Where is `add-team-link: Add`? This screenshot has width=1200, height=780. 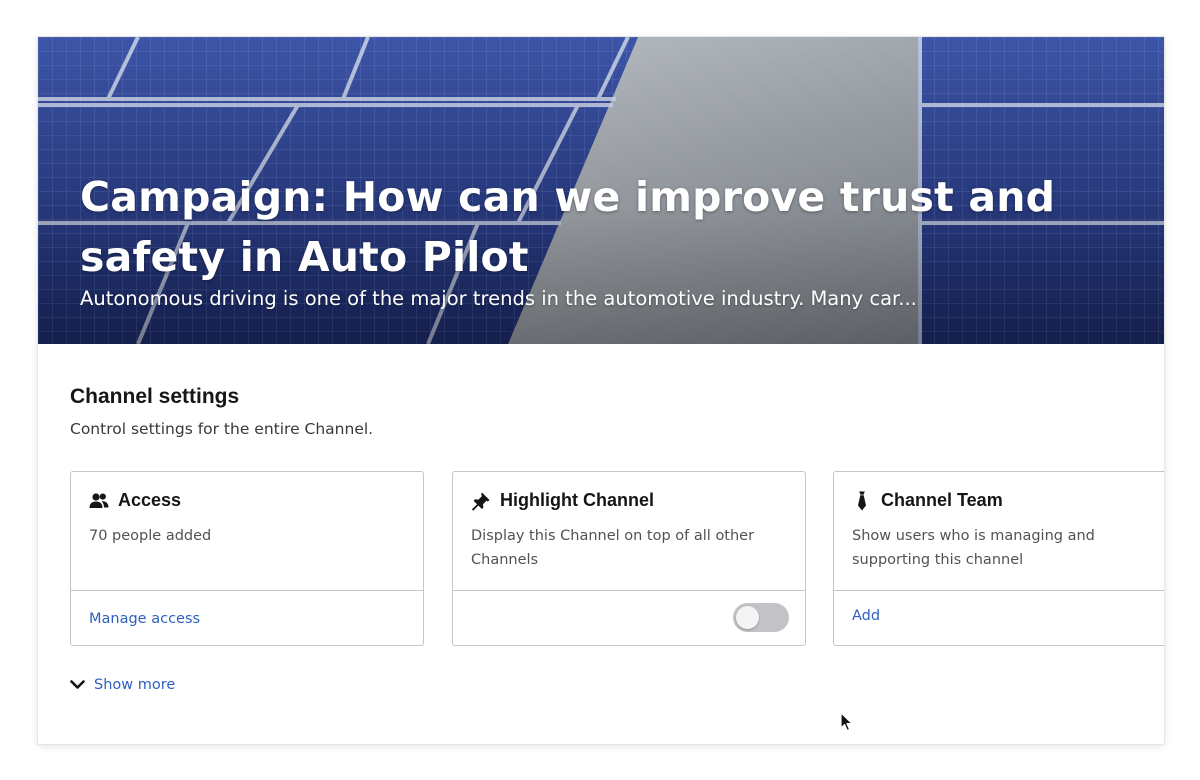 add-team-link: Add is located at coordinates (866, 616).